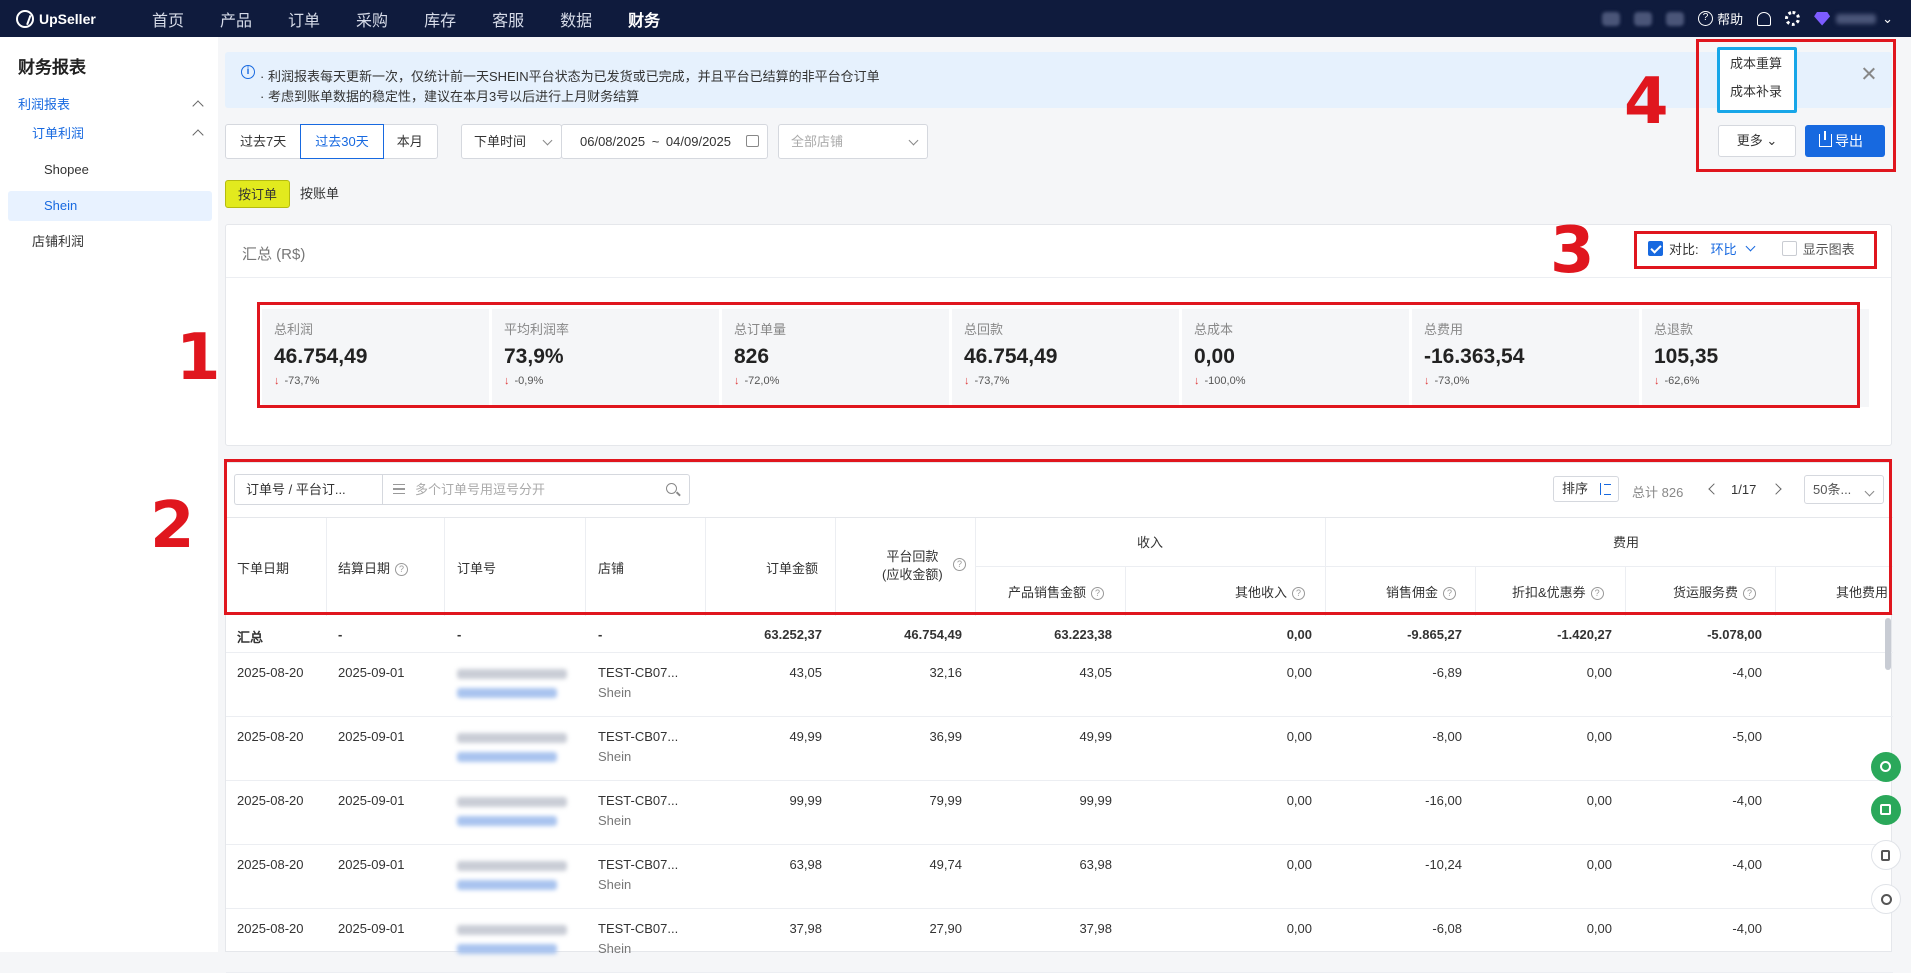 The height and width of the screenshot is (973, 1911). Describe the element at coordinates (1886, 767) in the screenshot. I see `search-fab` at that location.